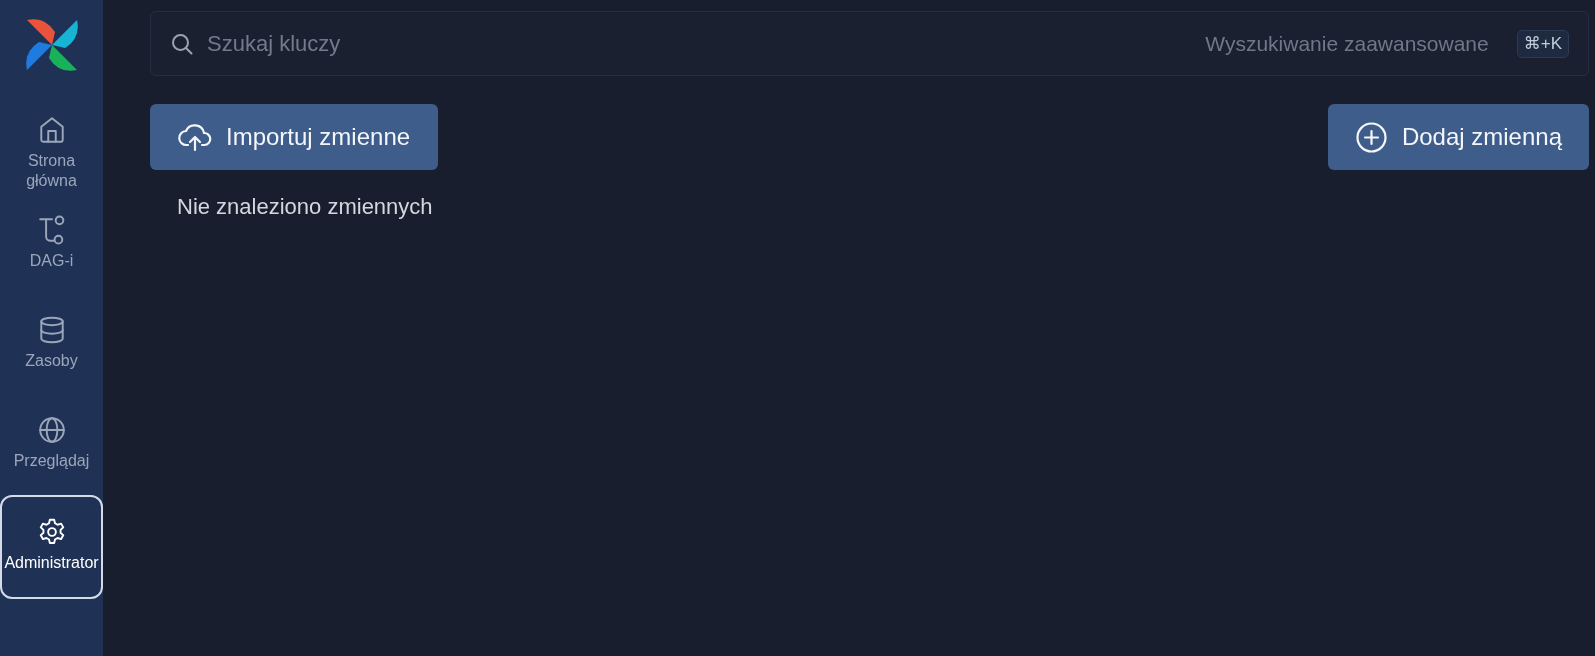 This screenshot has width=1595, height=656. I want to click on import-variables-button: Importuj zmienne, so click(294, 137).